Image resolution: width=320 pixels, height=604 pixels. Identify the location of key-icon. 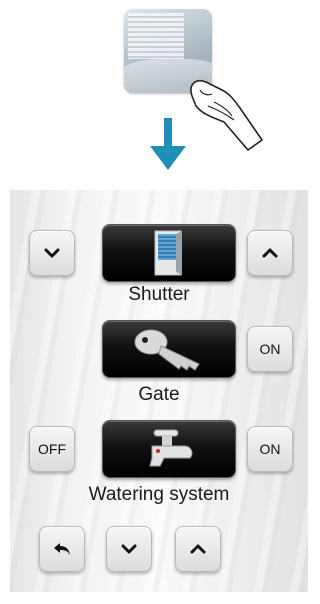
(167, 350).